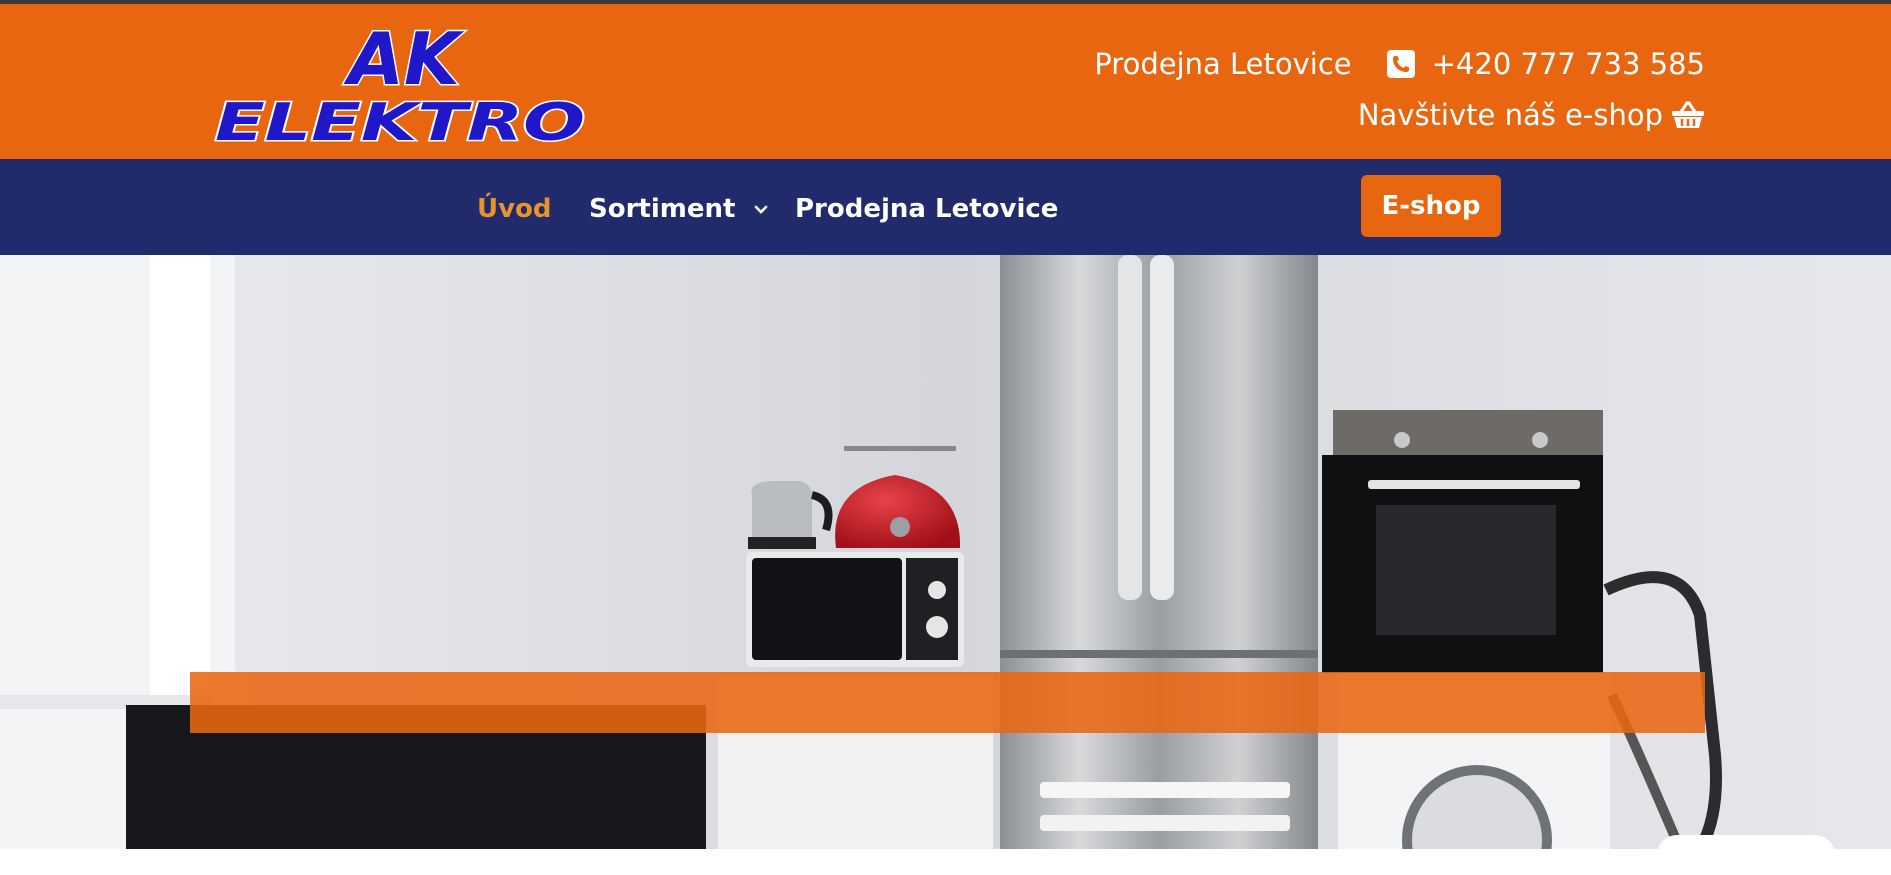  I want to click on nav-item-sortiment: Sortiment, so click(678, 209).